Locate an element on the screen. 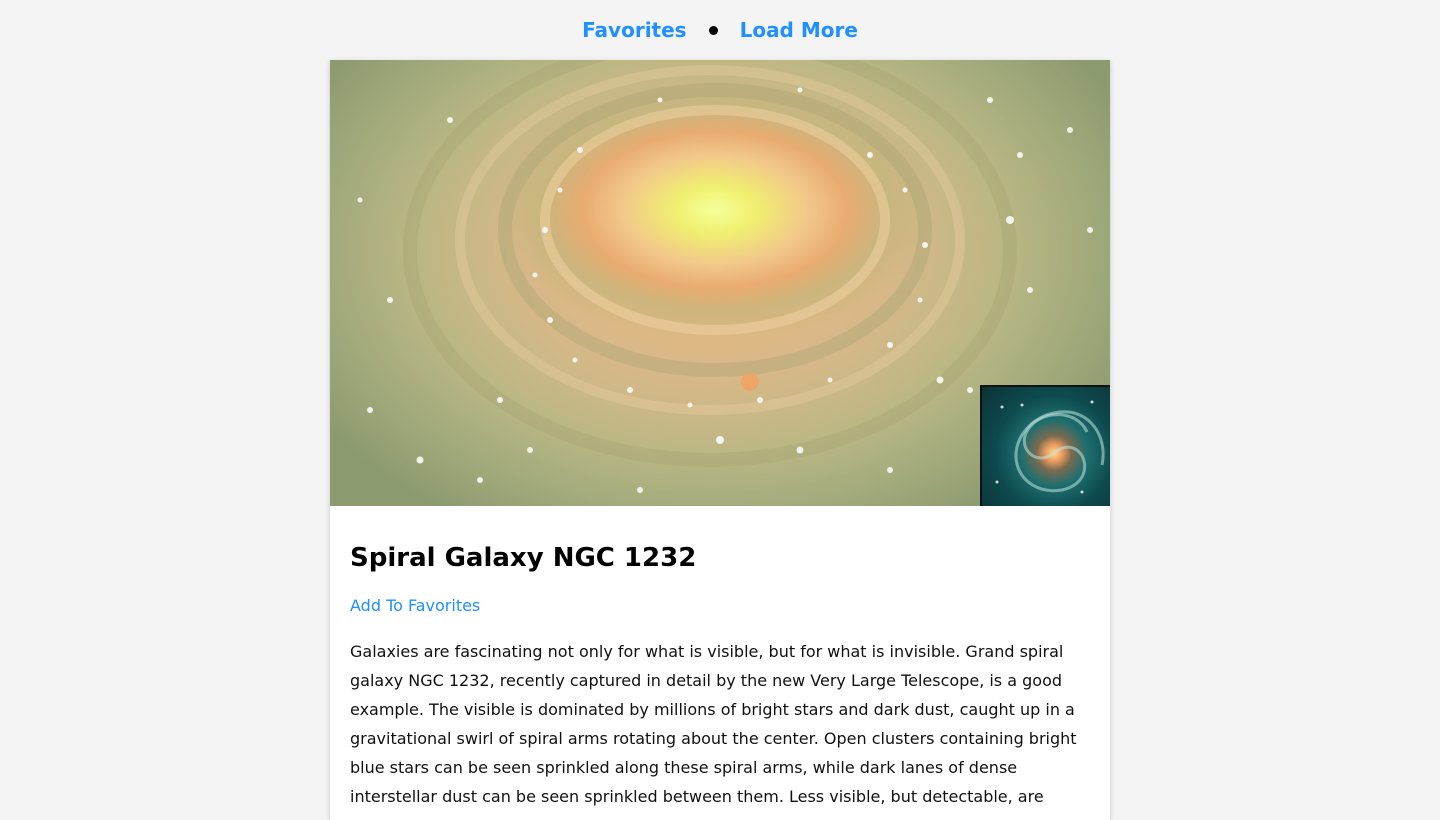  favorites-link: Favorites is located at coordinates (634, 30).